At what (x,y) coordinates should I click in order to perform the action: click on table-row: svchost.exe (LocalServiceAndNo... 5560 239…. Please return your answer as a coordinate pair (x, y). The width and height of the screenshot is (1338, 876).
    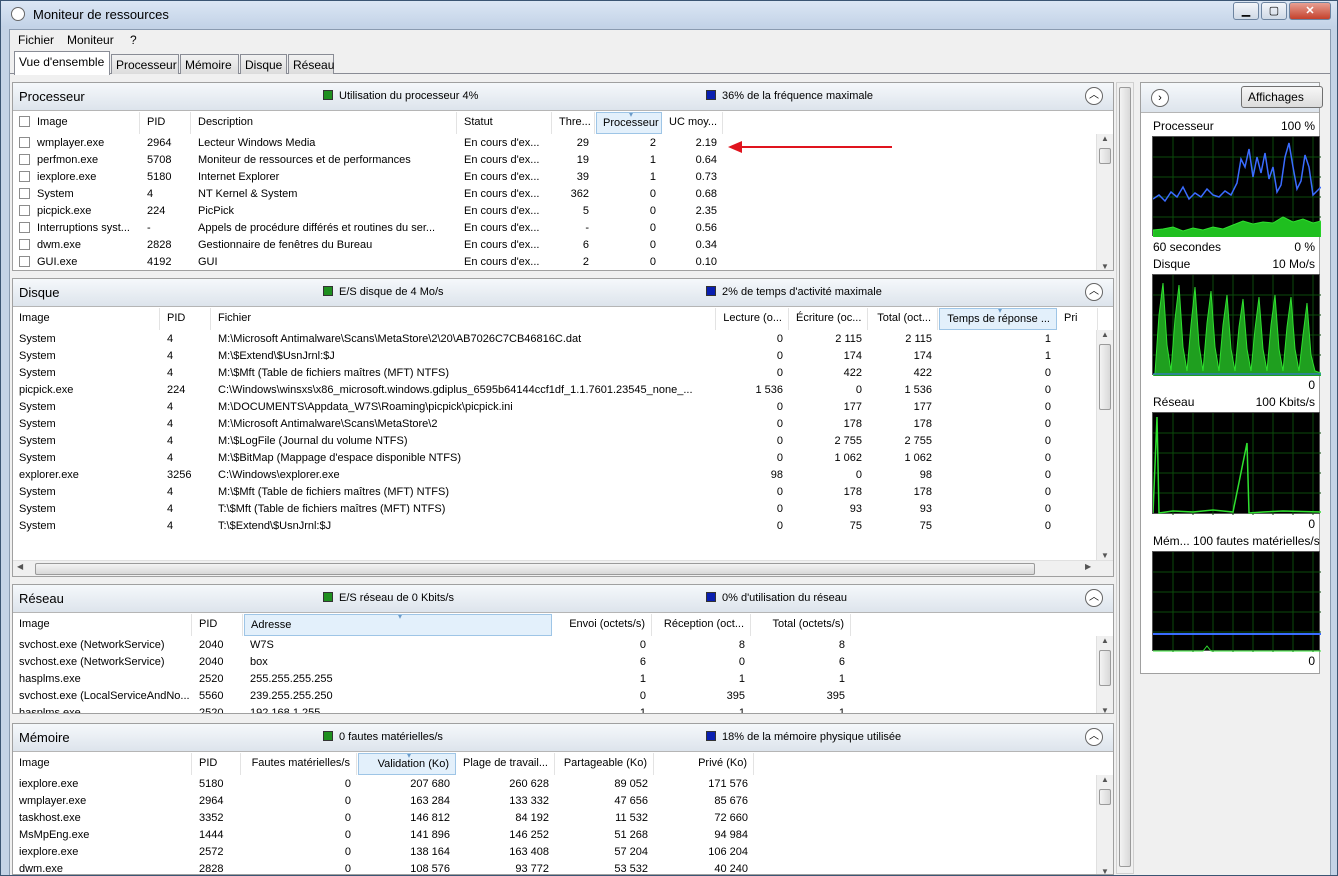
    Looking at the image, I should click on (555, 696).